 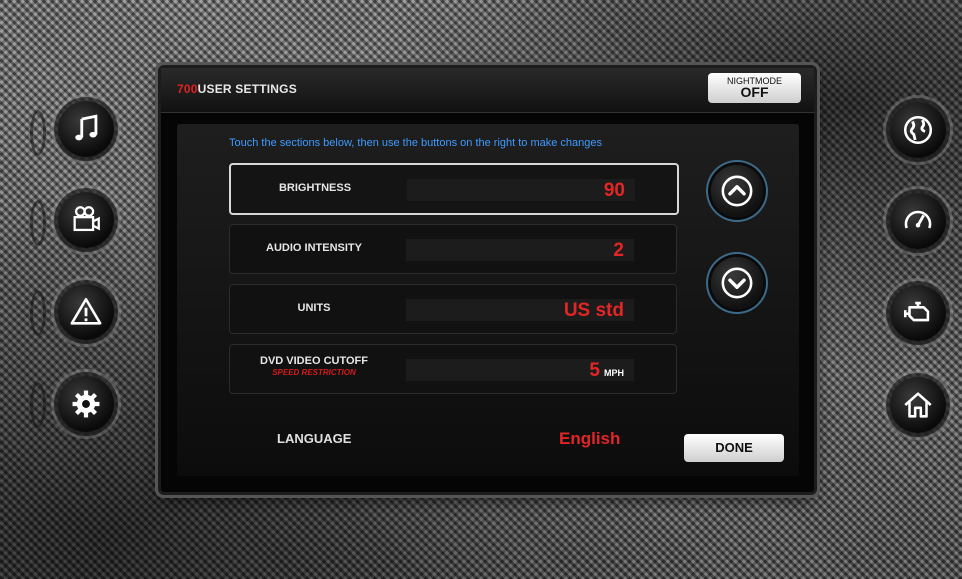 I want to click on home-button, so click(x=918, y=405).